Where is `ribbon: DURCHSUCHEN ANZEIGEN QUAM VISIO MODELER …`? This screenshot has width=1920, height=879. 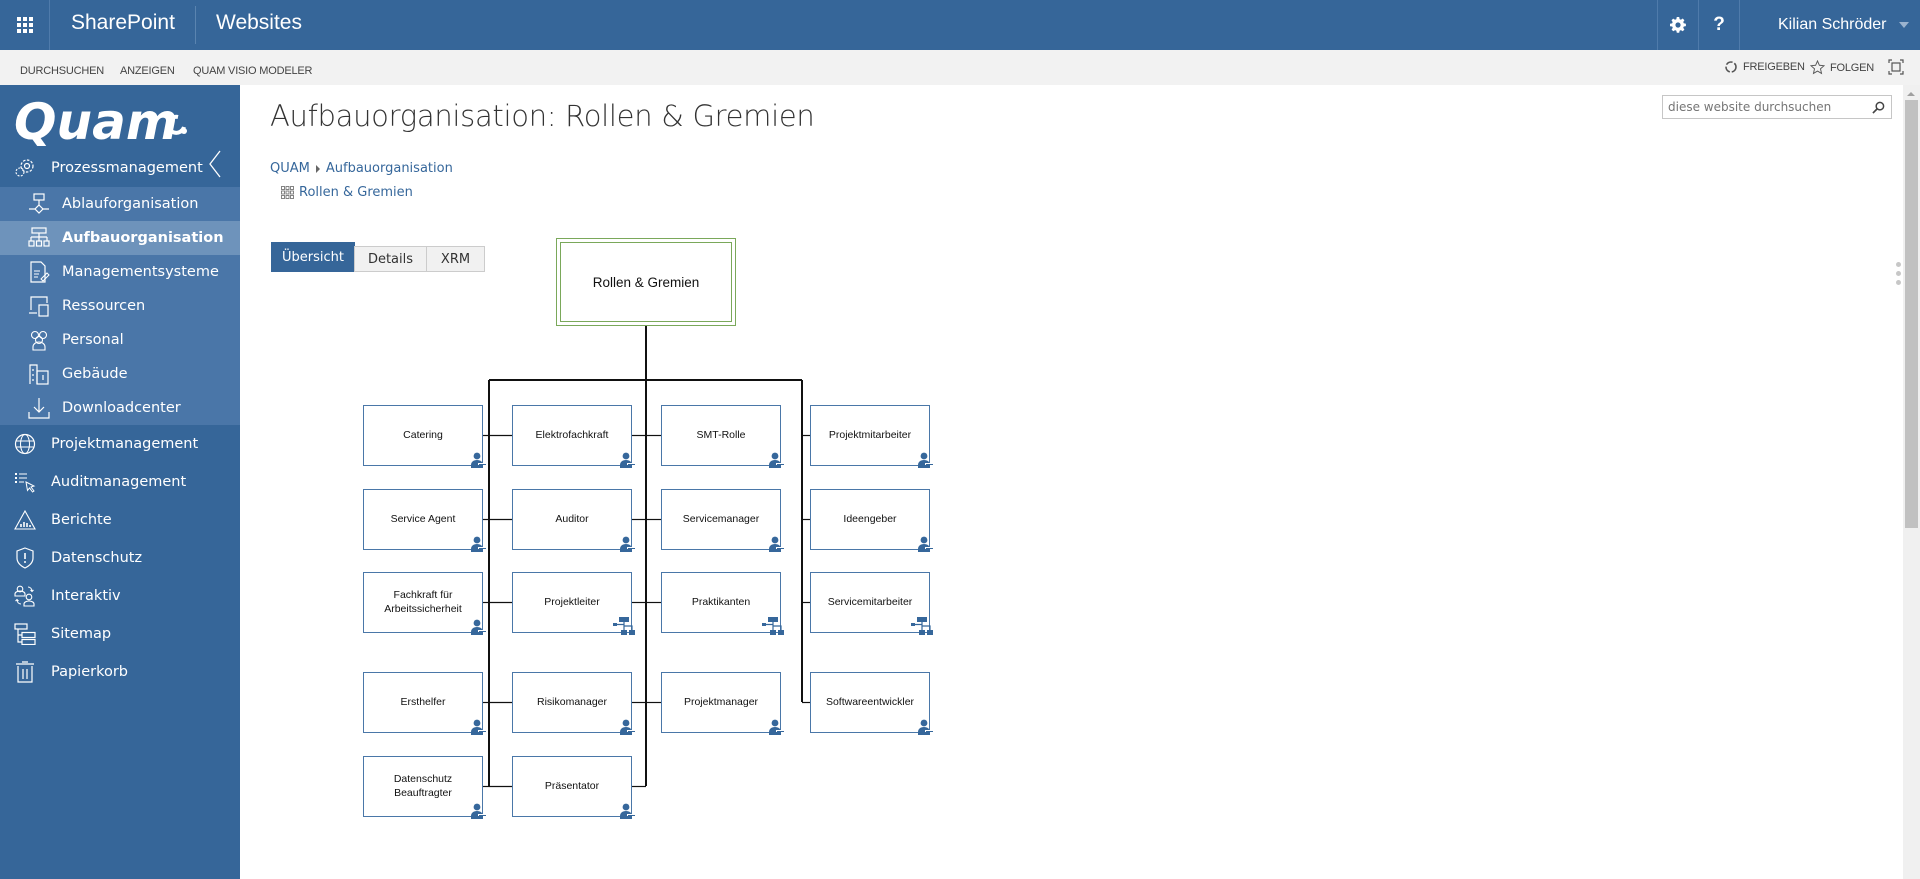
ribbon: DURCHSUCHEN ANZEIGEN QUAM VISIO MODELER … is located at coordinates (960, 67).